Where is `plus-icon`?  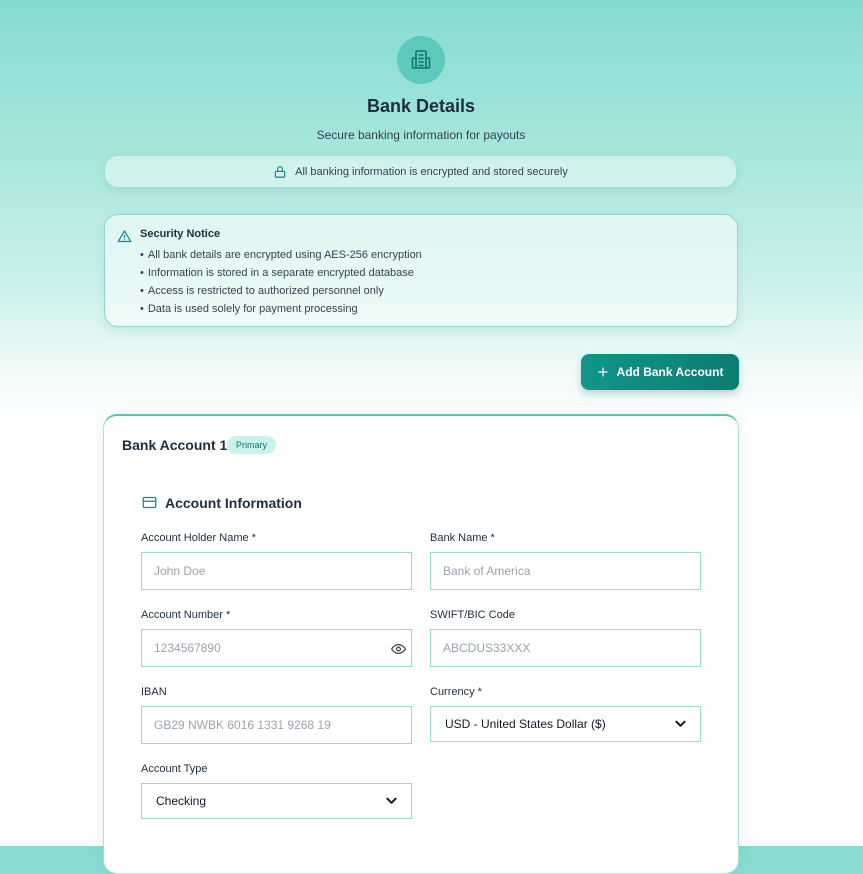 plus-icon is located at coordinates (603, 372).